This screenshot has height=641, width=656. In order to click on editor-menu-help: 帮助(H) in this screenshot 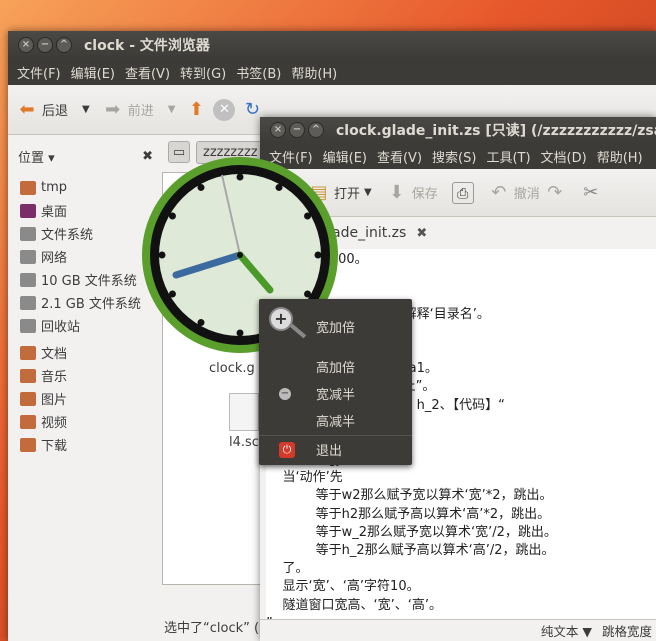, I will do `click(620, 156)`.